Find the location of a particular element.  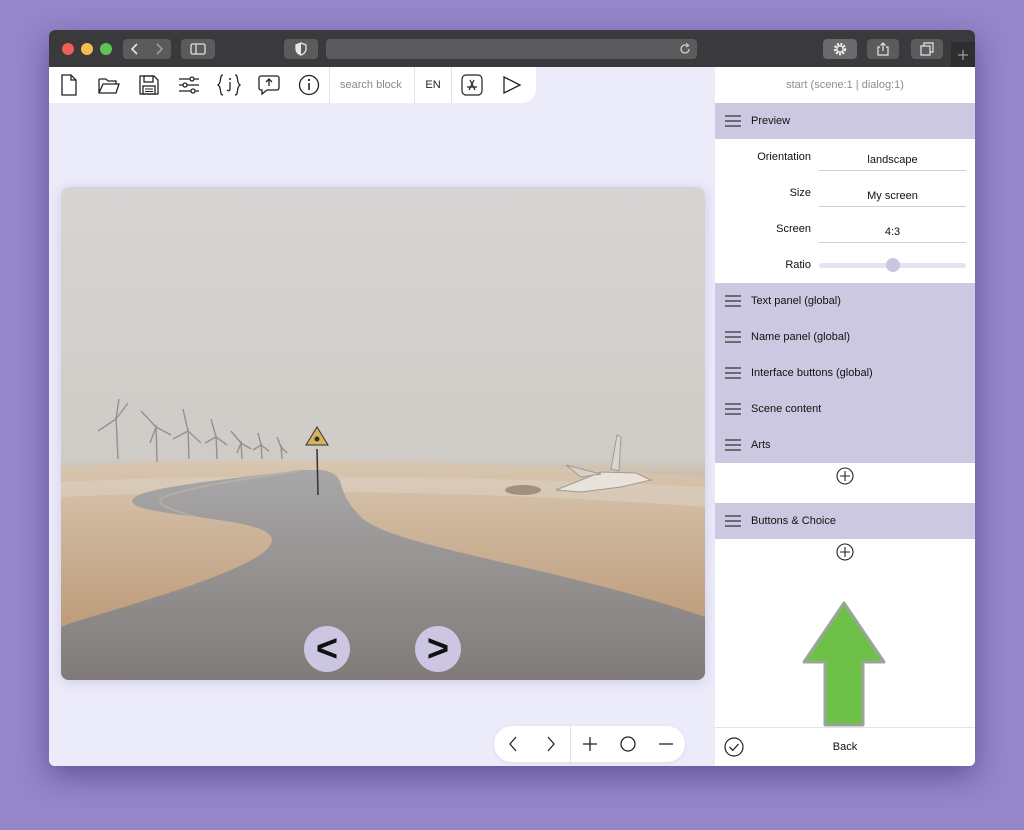

settings-sliders-button is located at coordinates (189, 85).